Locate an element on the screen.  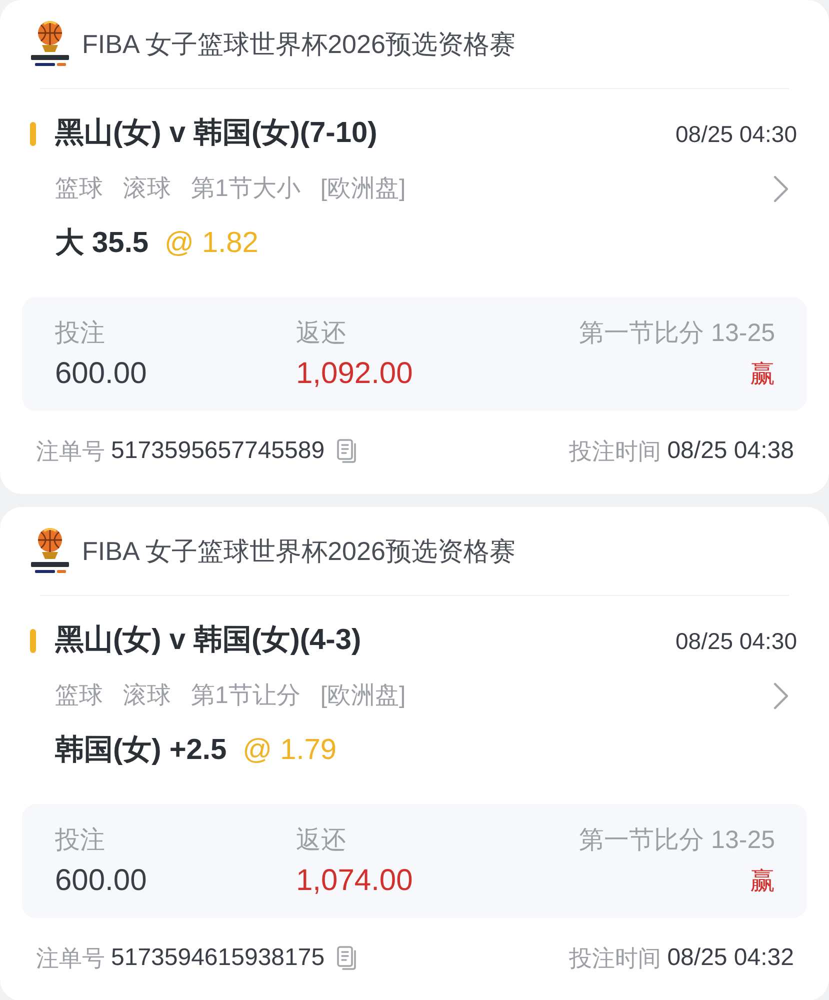
bet-time: 08/25 04:32 is located at coordinates (730, 958).